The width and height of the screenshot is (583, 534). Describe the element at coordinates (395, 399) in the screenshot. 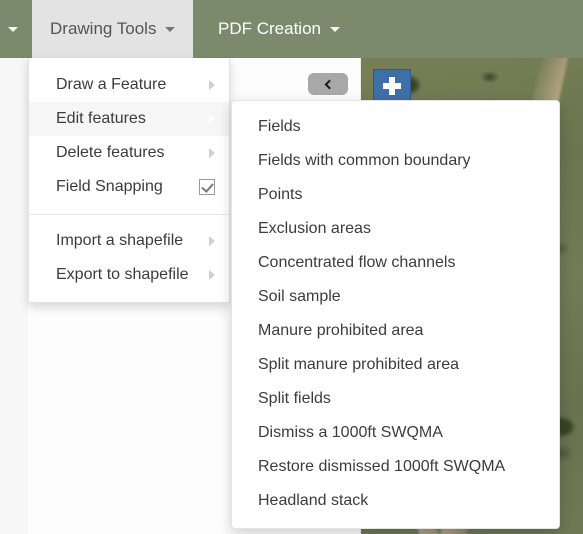

I see `submenu-item-split-fields: Split fields` at that location.